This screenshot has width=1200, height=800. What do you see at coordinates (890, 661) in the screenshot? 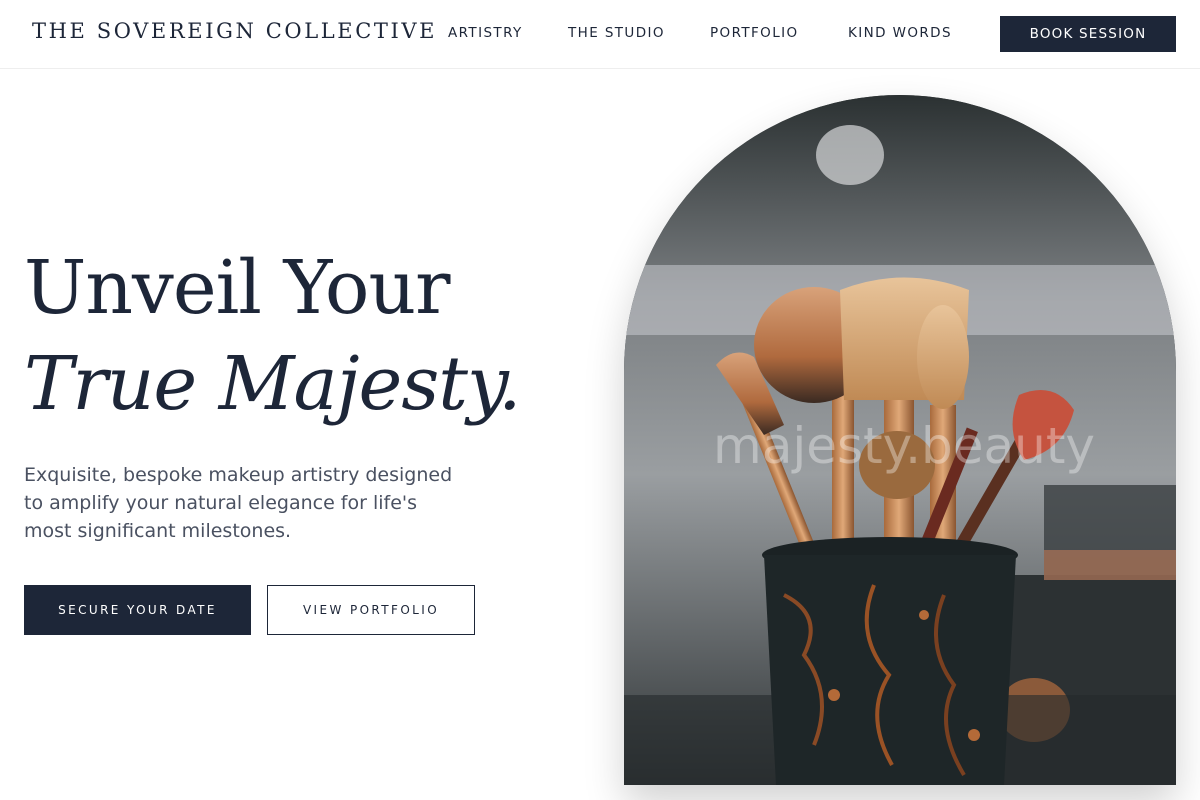
I see `brush-holder` at bounding box center [890, 661].